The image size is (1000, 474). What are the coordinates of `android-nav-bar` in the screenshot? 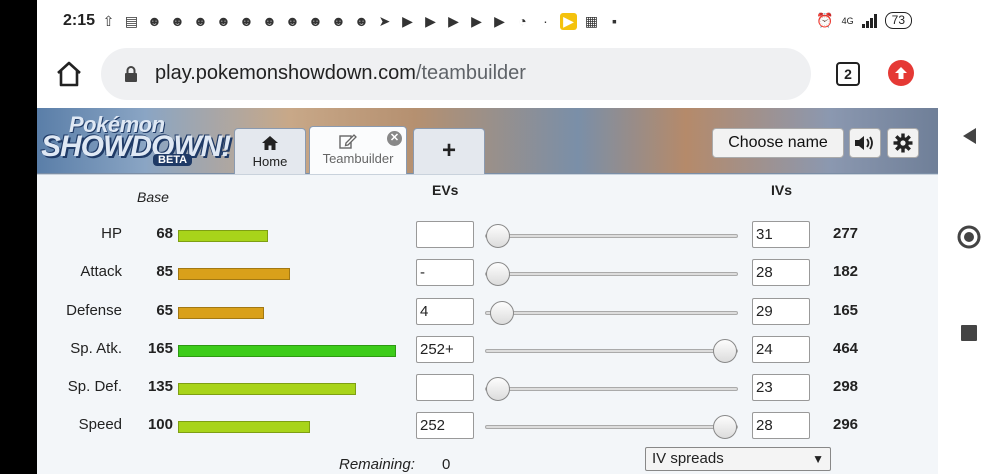 It's located at (969, 237).